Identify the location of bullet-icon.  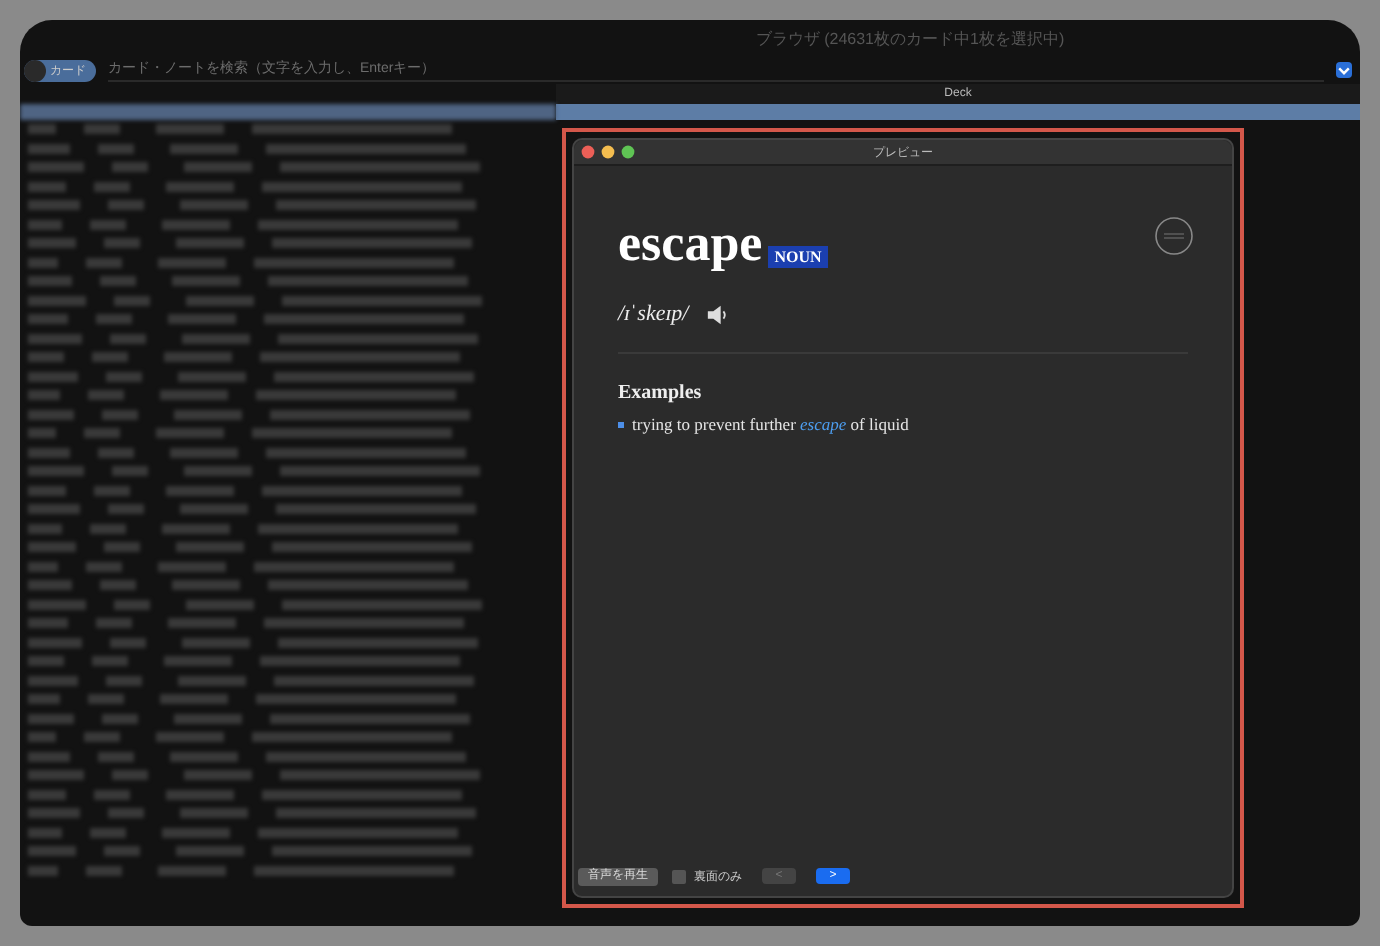
(621, 424).